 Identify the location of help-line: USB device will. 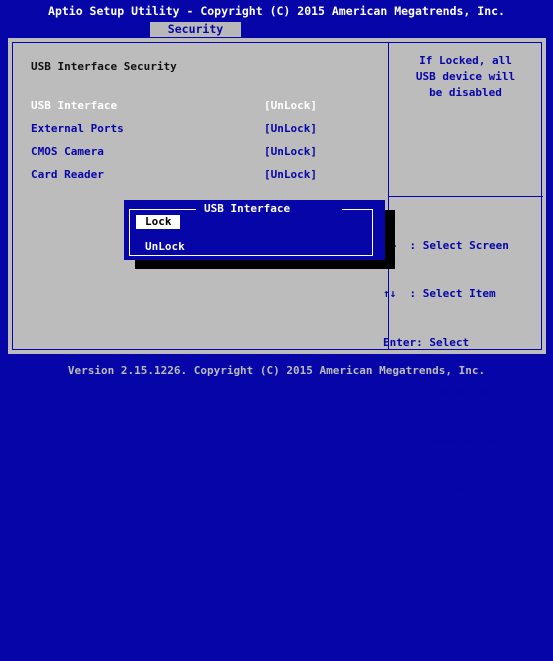
(465, 76).